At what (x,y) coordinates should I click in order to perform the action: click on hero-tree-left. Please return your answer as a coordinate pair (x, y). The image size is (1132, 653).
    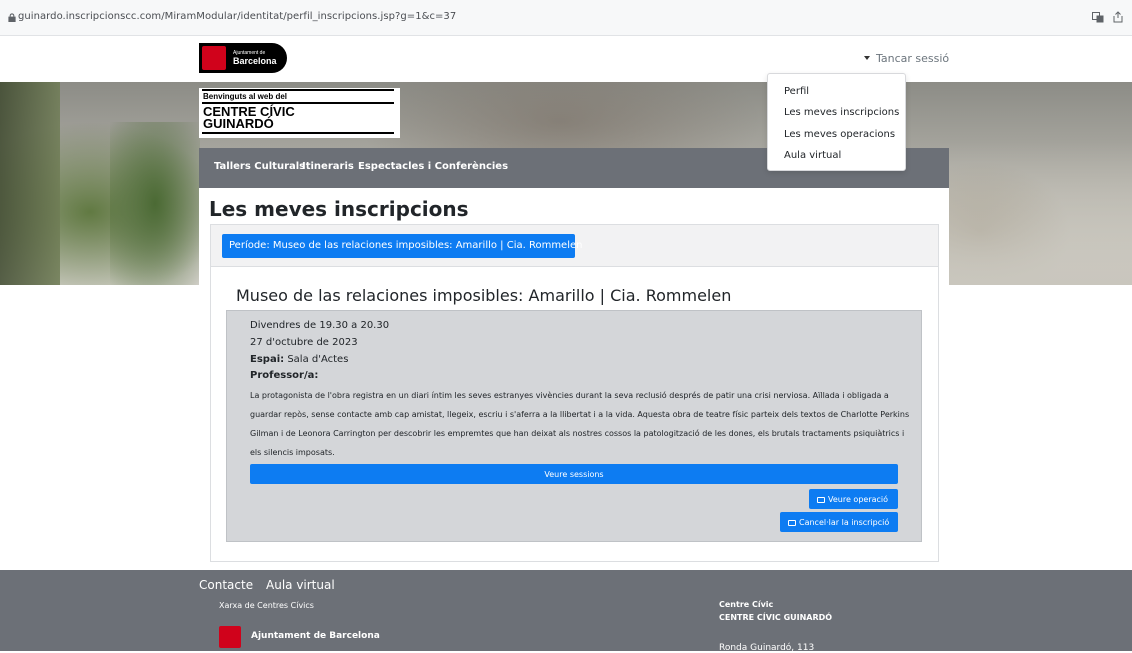
    Looking at the image, I should click on (30, 183).